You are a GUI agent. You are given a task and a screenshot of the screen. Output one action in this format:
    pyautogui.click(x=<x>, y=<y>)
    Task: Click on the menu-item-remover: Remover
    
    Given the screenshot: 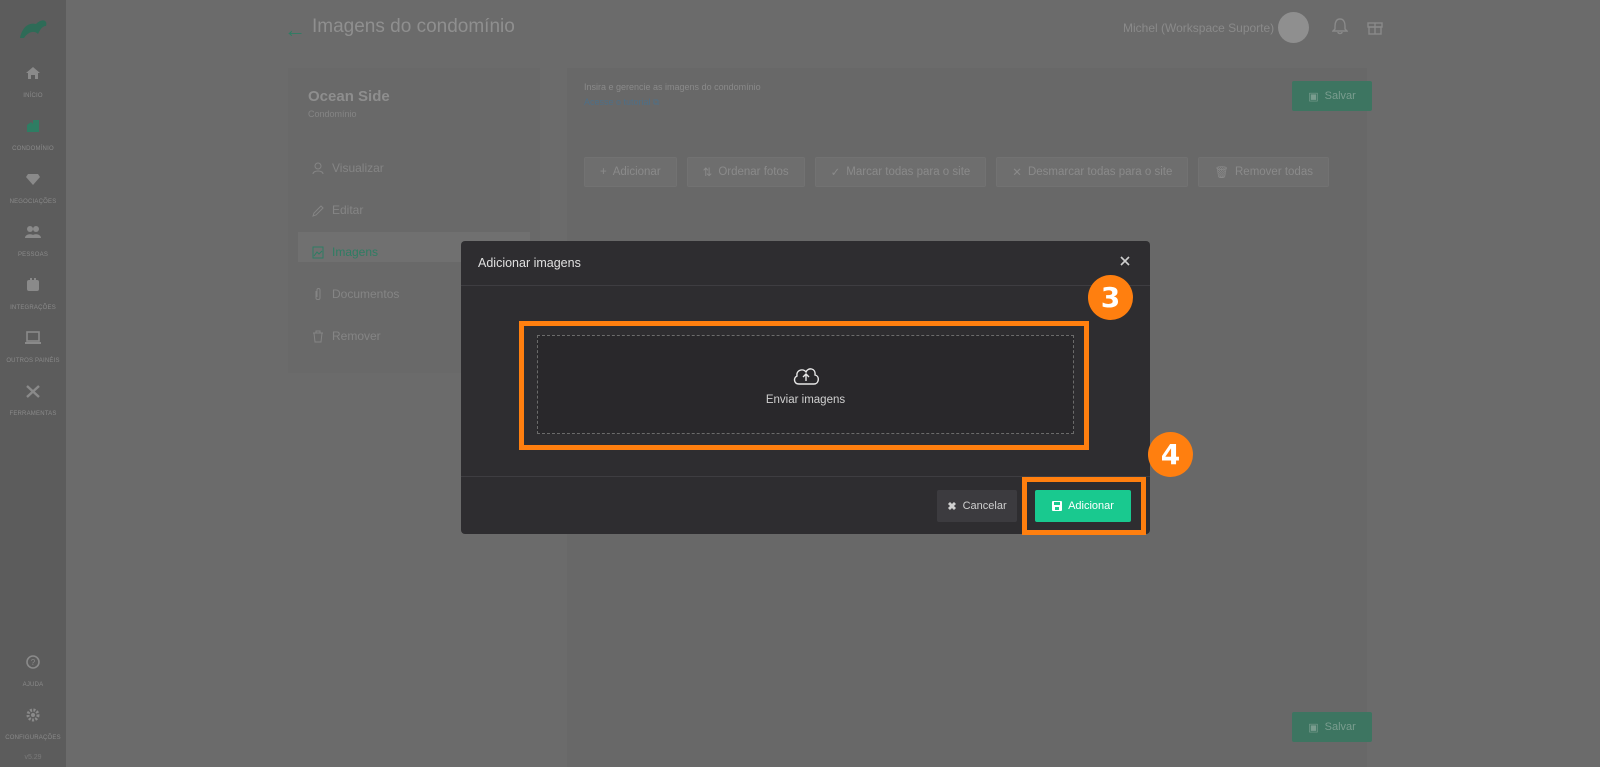 What is the action you would take?
    pyautogui.click(x=346, y=336)
    